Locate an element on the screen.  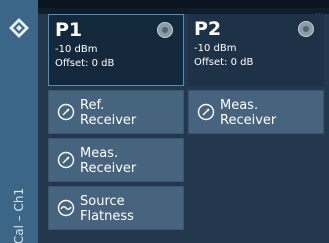
port-p2-power: -10 dBm is located at coordinates (215, 48).